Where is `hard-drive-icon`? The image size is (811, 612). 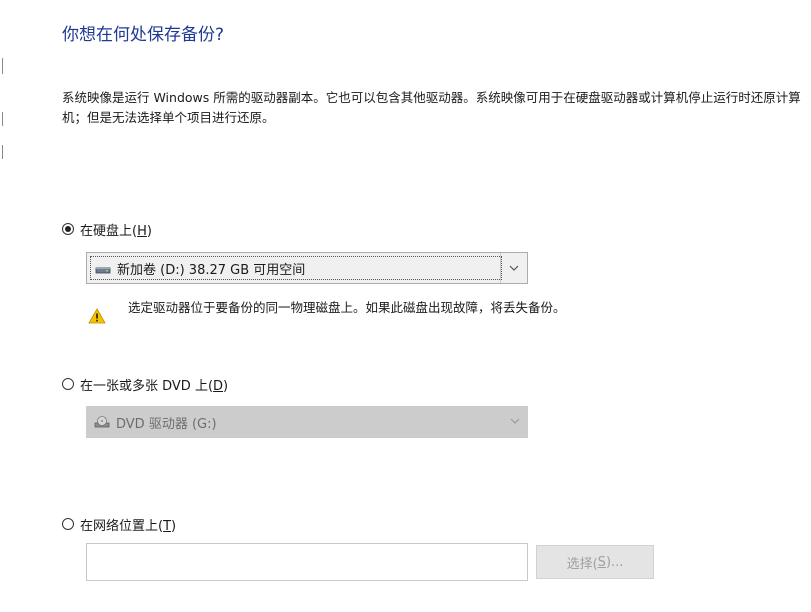
hard-drive-icon is located at coordinates (103, 268).